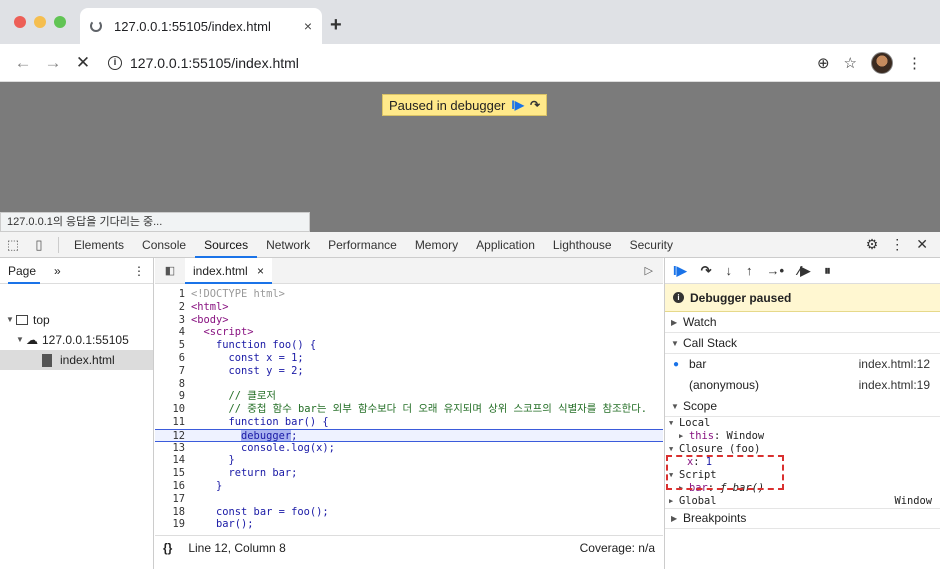 Image resolution: width=940 pixels, height=569 pixels. I want to click on browser-tab: 127.0.0.1:55105/index.html ×, so click(201, 26).